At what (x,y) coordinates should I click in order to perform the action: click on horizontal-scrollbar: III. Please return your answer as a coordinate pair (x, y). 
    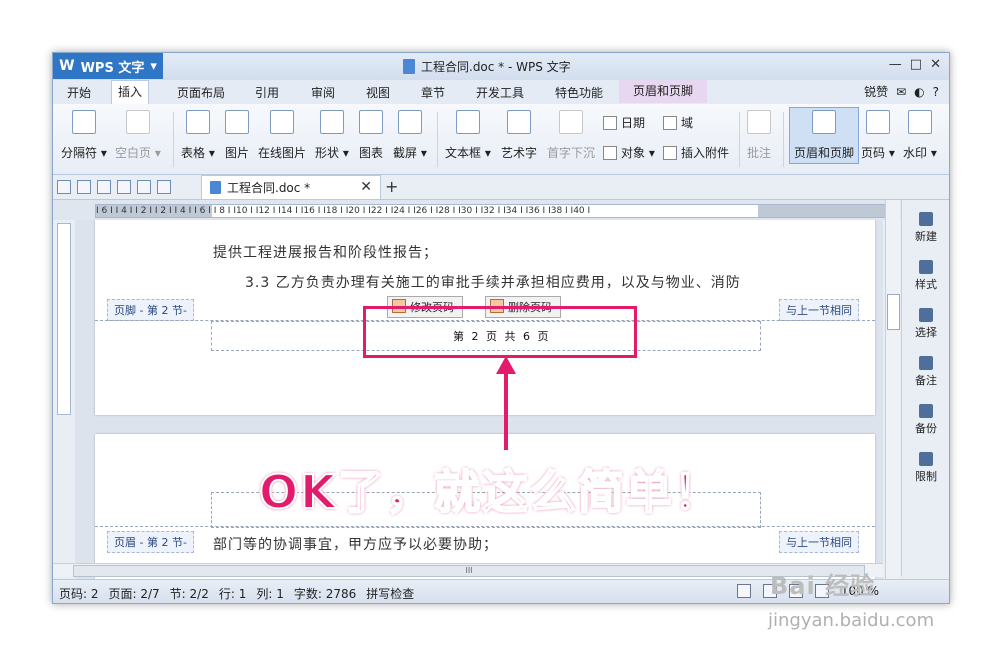
    Looking at the image, I should click on (468, 570).